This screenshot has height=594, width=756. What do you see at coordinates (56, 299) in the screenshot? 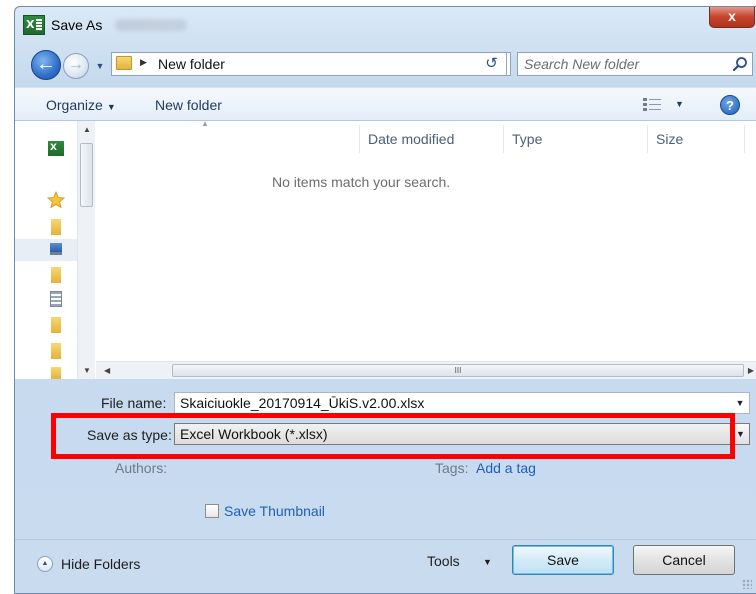
I see `network-icon` at bounding box center [56, 299].